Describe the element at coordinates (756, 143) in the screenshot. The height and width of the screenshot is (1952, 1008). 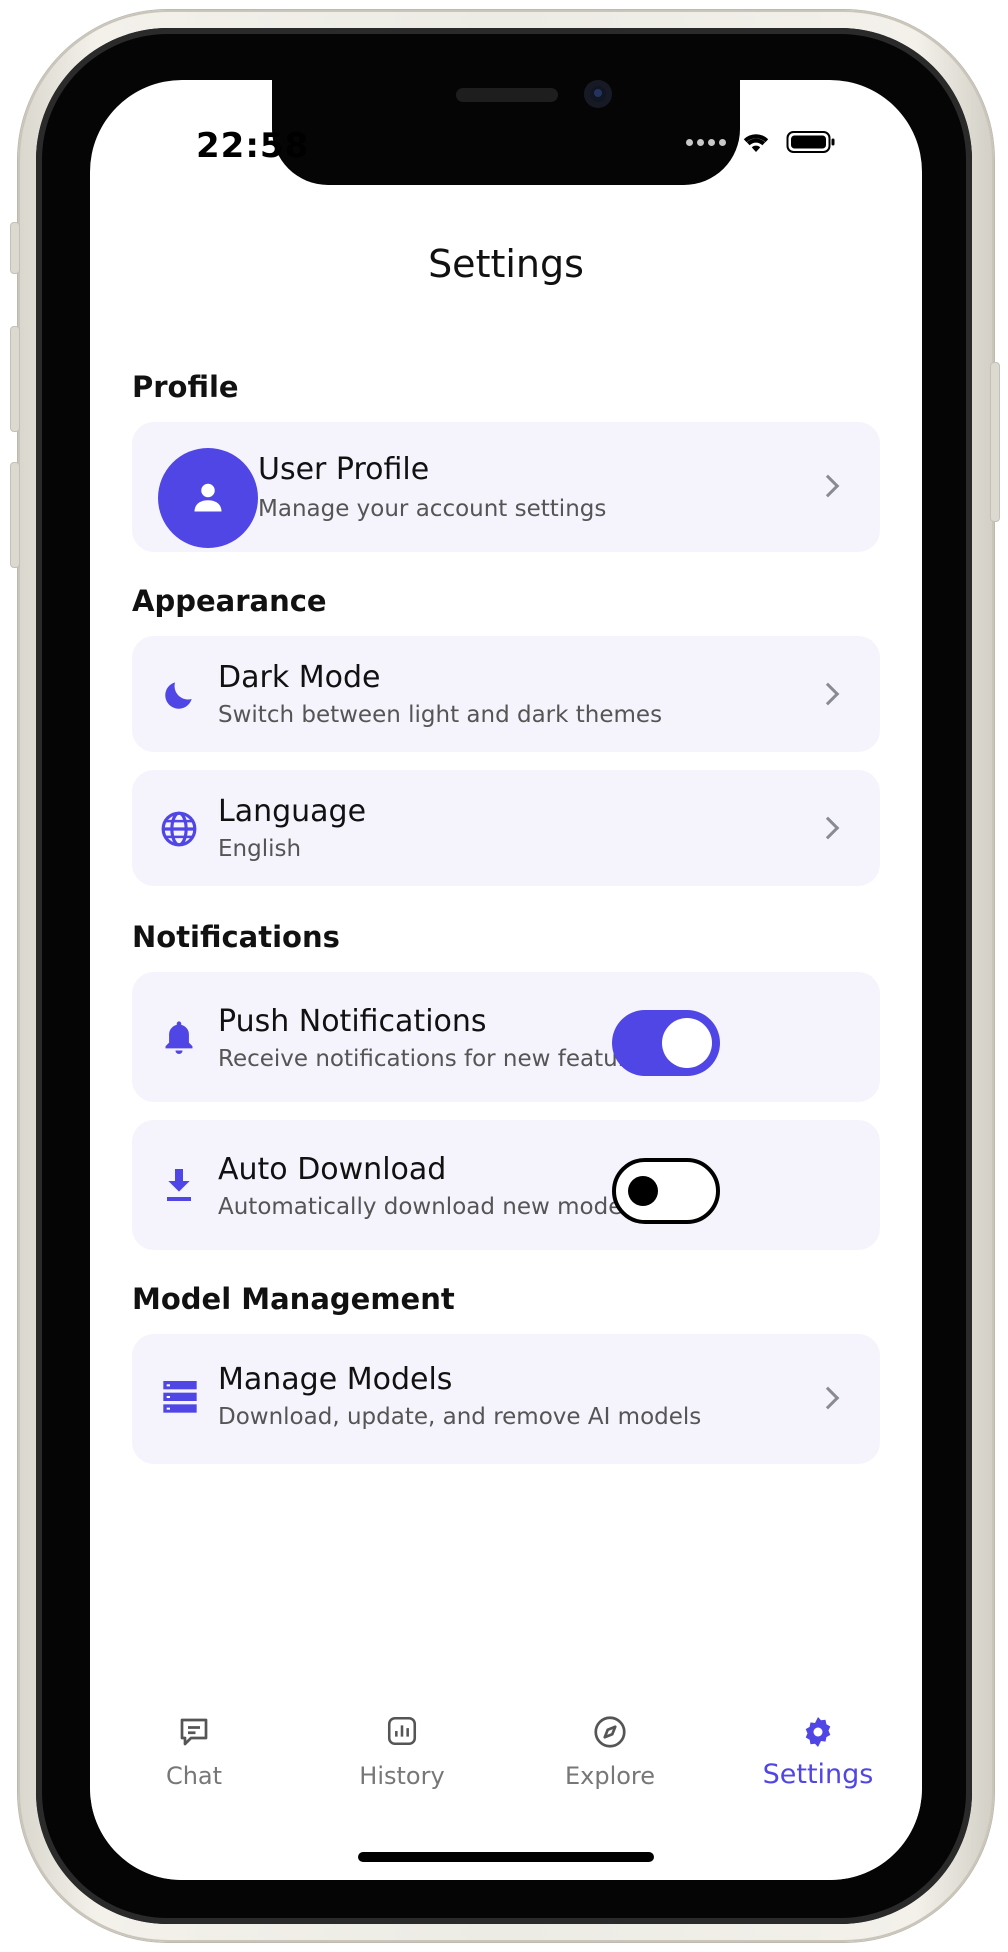
I see `wifi-icon` at that location.